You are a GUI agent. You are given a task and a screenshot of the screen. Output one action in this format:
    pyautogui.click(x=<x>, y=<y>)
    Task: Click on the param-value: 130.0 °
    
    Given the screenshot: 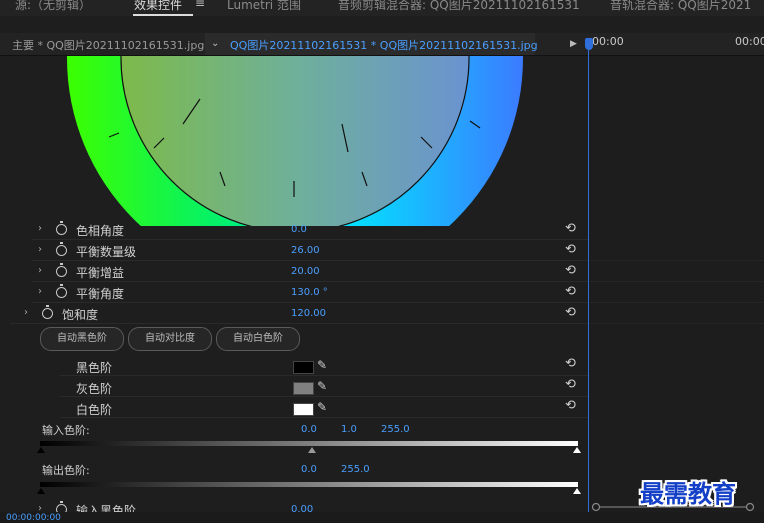 What is the action you would take?
    pyautogui.click(x=309, y=292)
    